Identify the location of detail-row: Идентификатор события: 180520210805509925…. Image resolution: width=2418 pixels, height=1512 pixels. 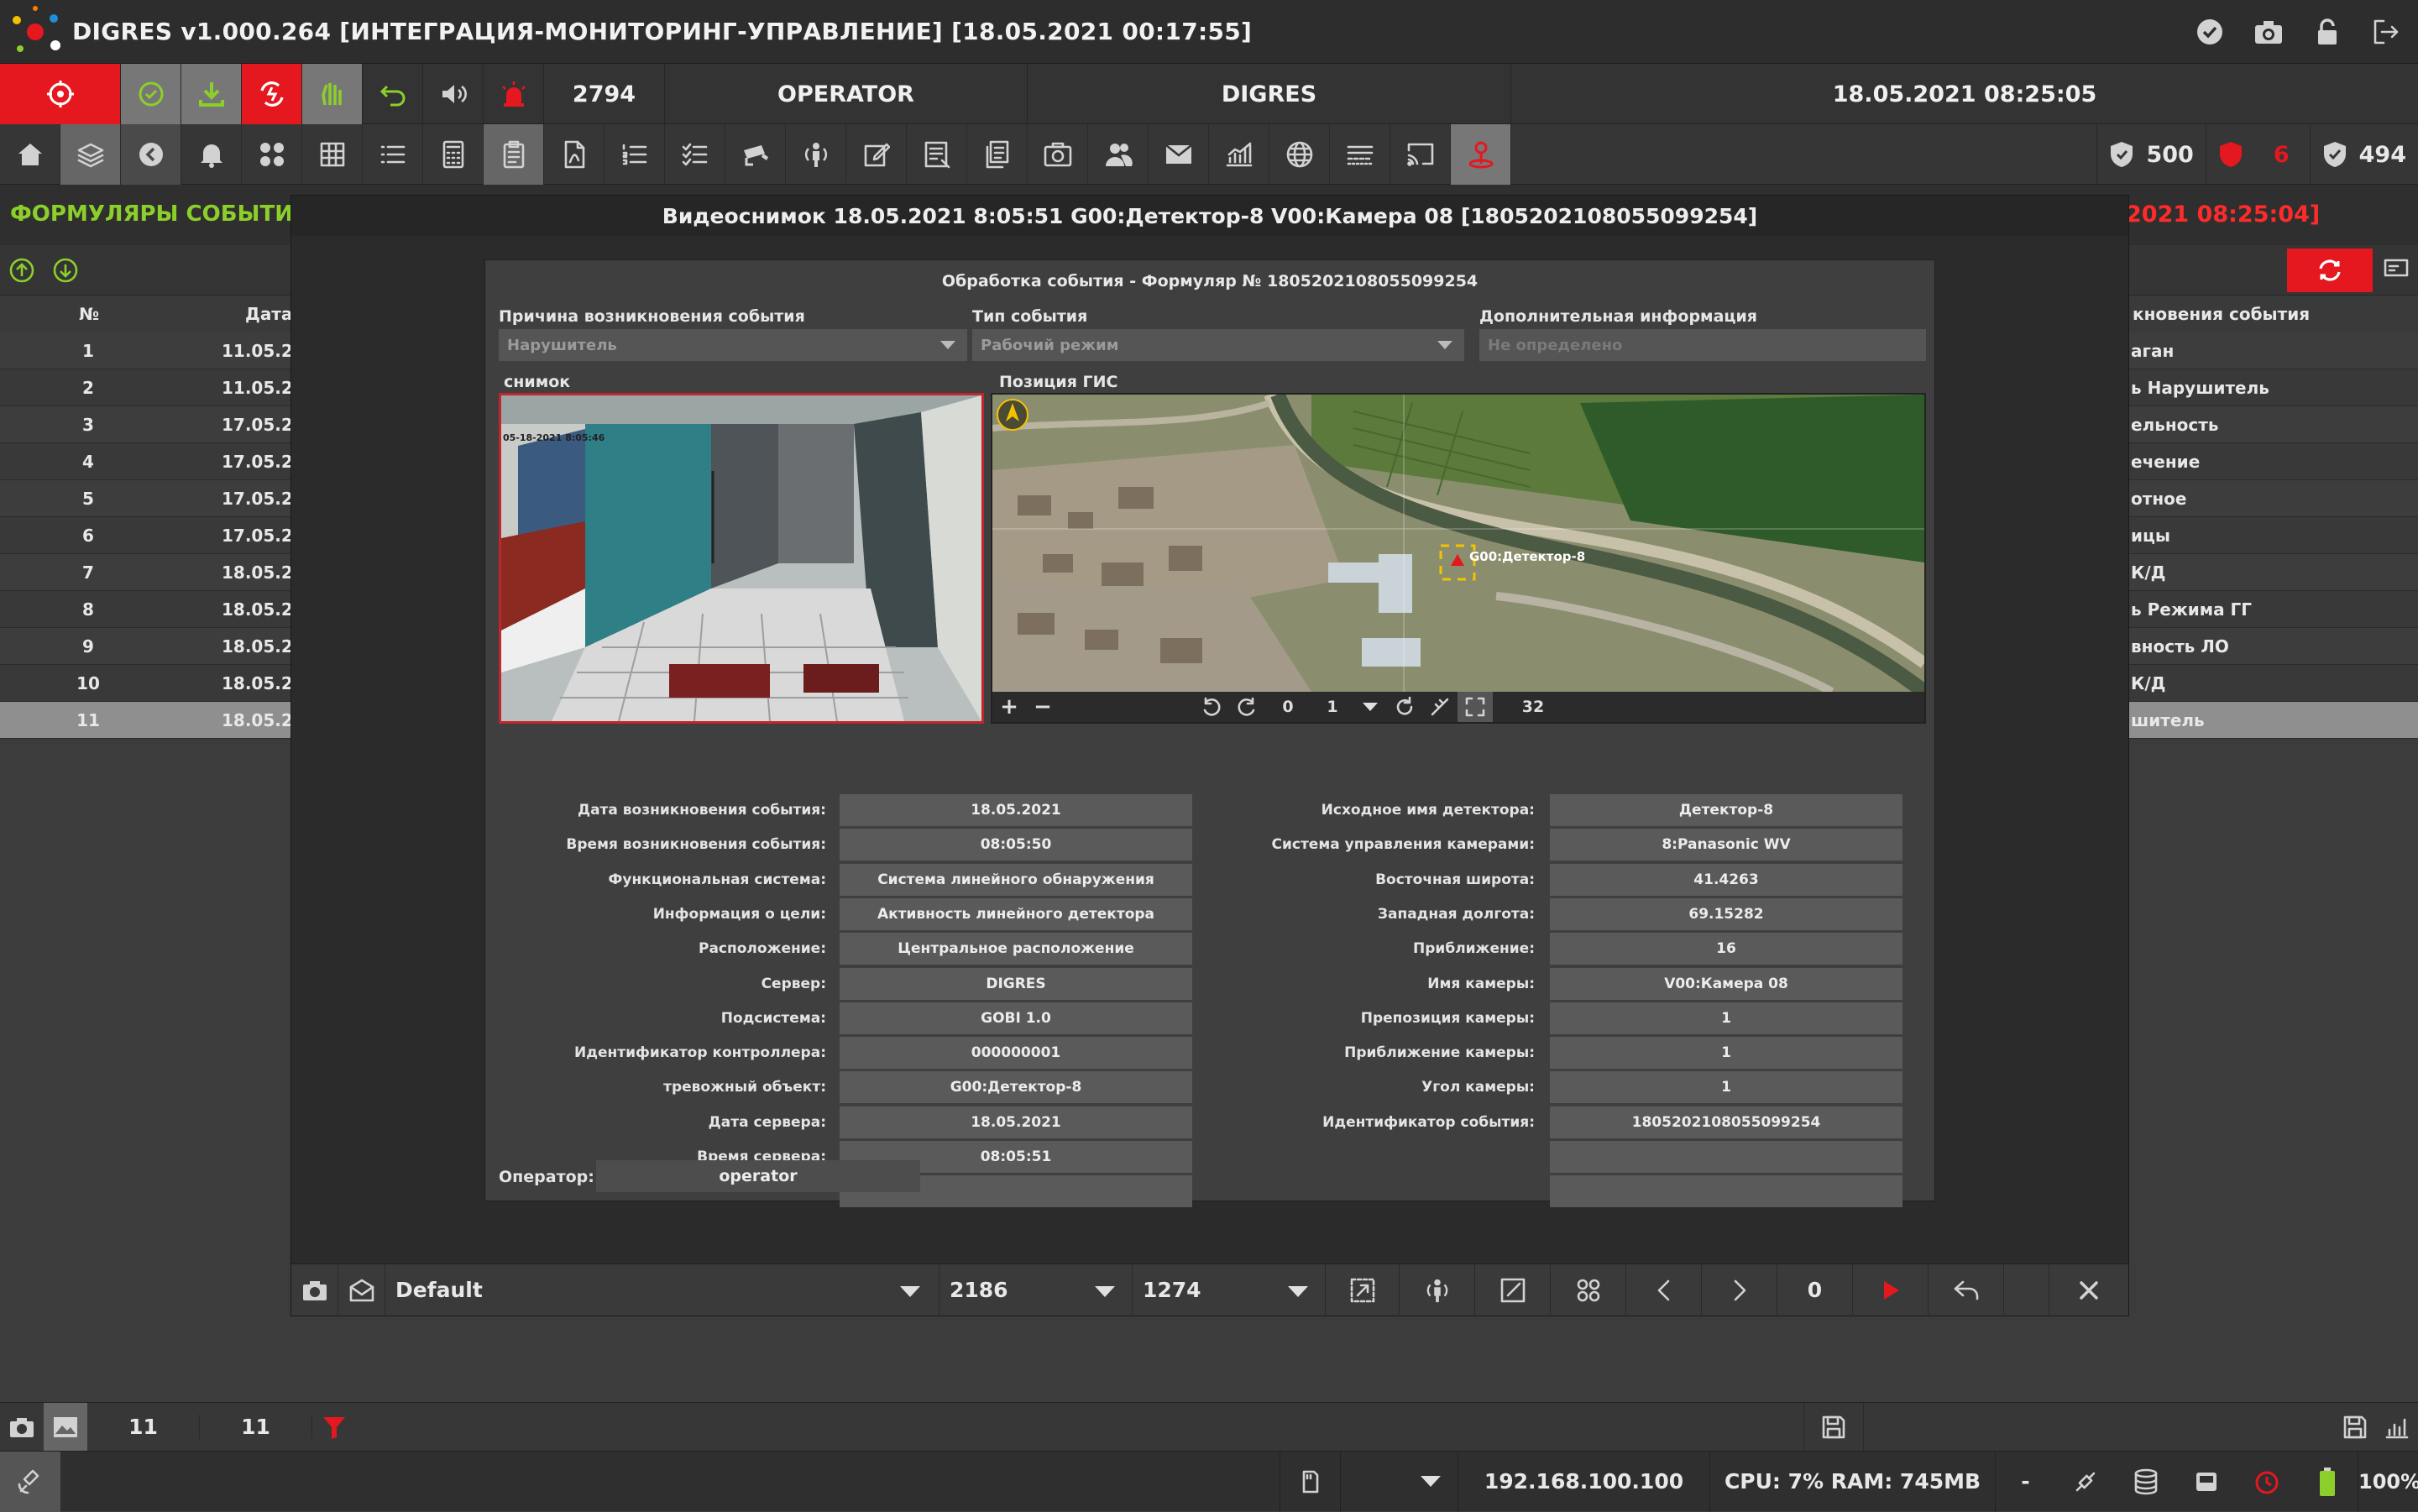
(1210, 1122).